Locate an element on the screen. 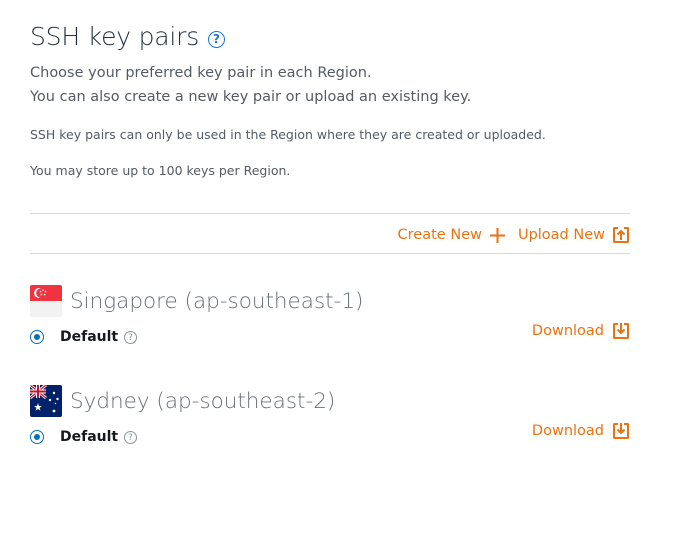  singapore-flag-icon is located at coordinates (46, 301).